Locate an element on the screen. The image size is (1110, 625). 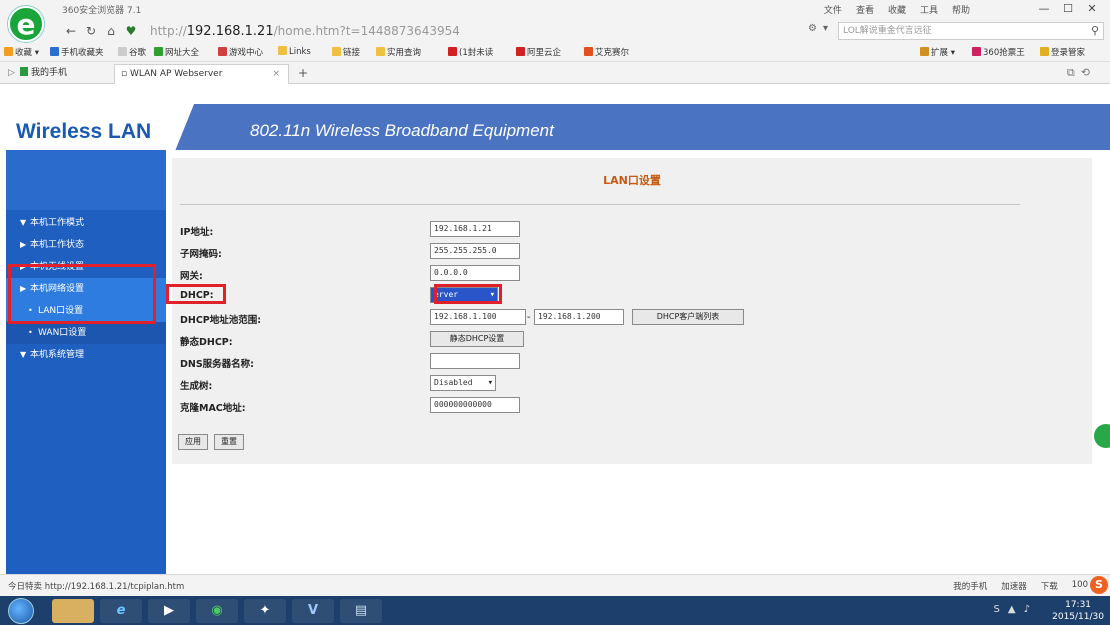
sidebar-item-wan: • WAN口设置 is located at coordinates (86, 333).